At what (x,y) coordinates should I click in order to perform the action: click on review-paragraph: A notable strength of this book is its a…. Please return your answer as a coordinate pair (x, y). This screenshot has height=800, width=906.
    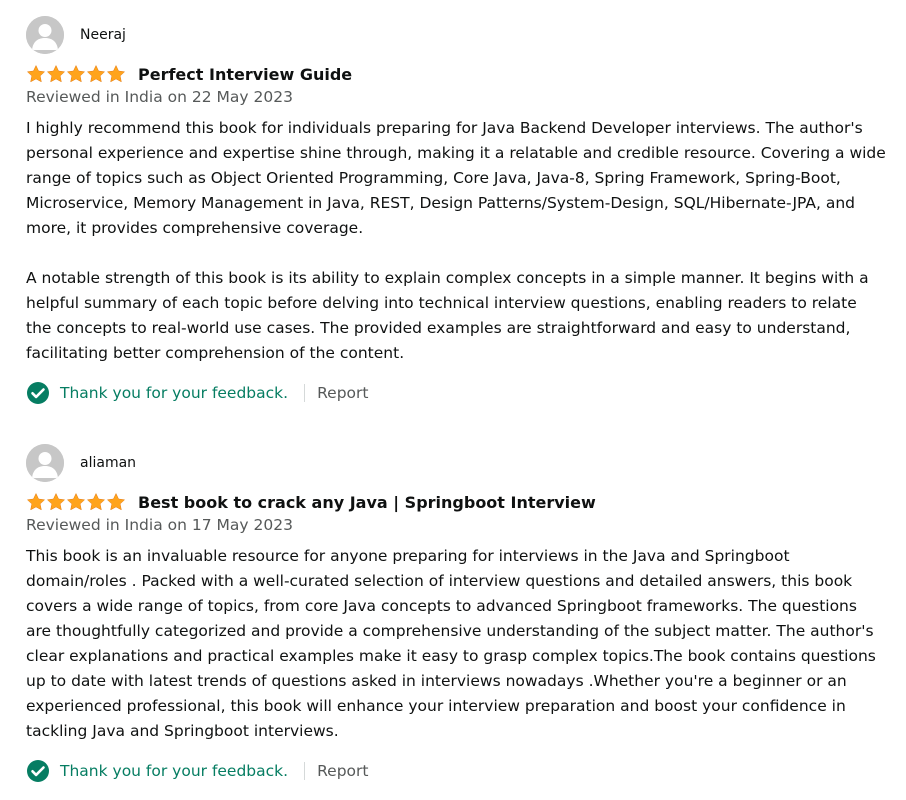
    Looking at the image, I should click on (447, 315).